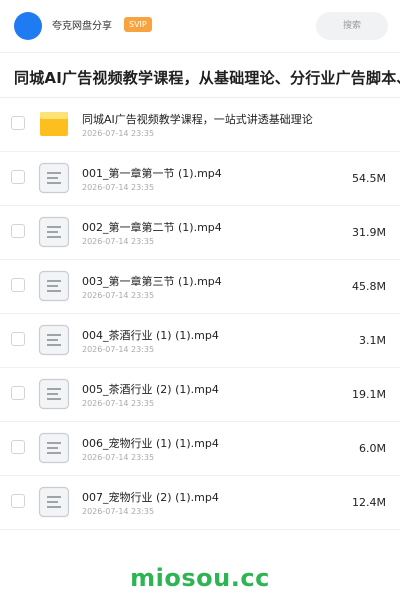 Image resolution: width=400 pixels, height=600 pixels. What do you see at coordinates (200, 578) in the screenshot?
I see `watermark: miosou.cc` at bounding box center [200, 578].